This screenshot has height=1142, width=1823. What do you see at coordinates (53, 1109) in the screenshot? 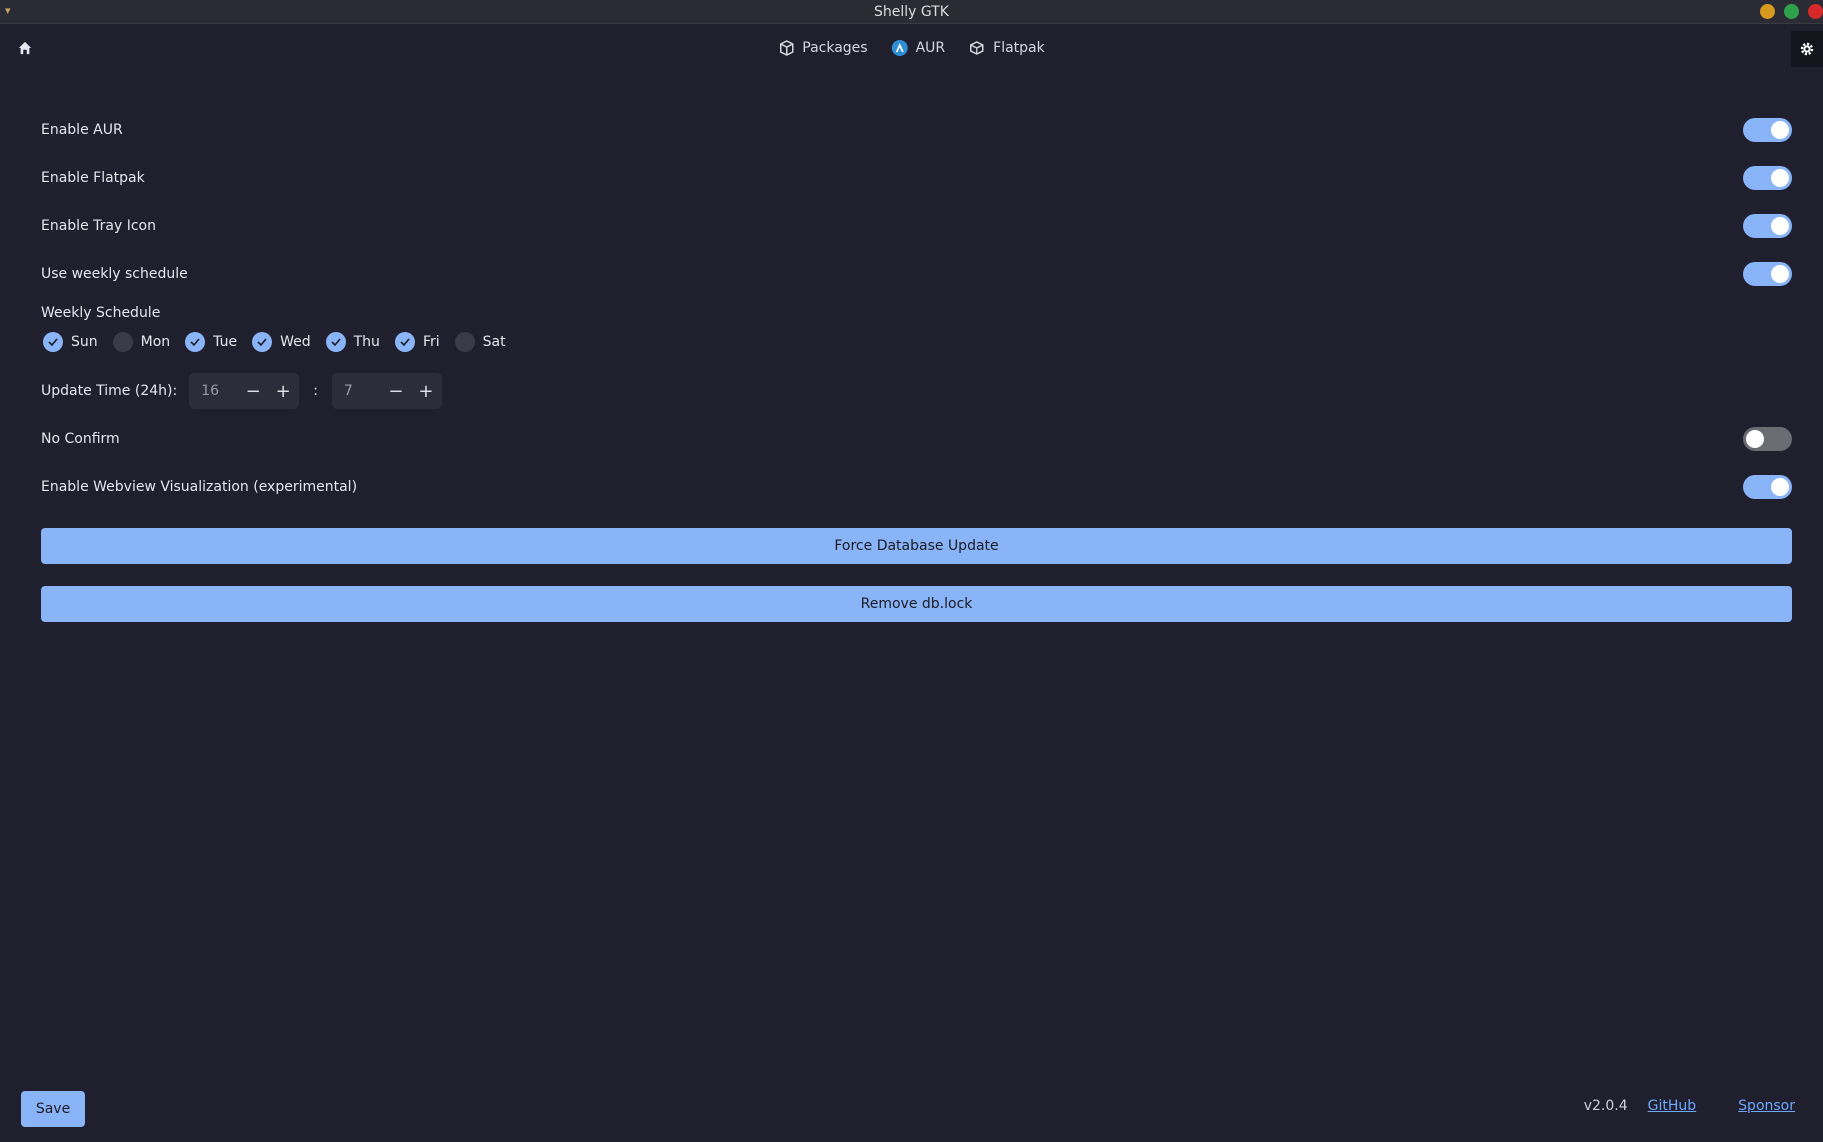
I see `save-button: Save` at bounding box center [53, 1109].